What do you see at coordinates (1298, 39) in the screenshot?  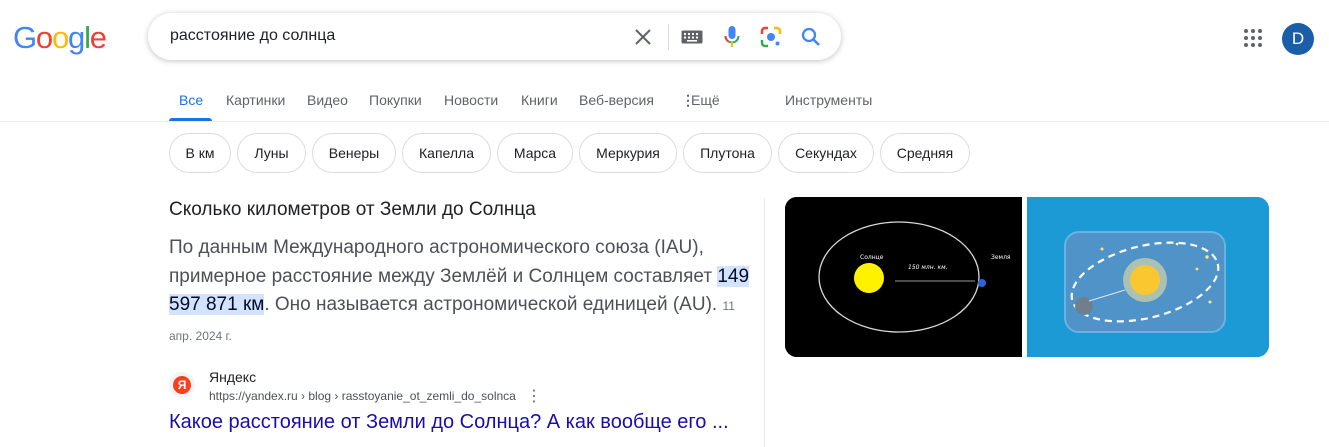 I see `account-avatar: D` at bounding box center [1298, 39].